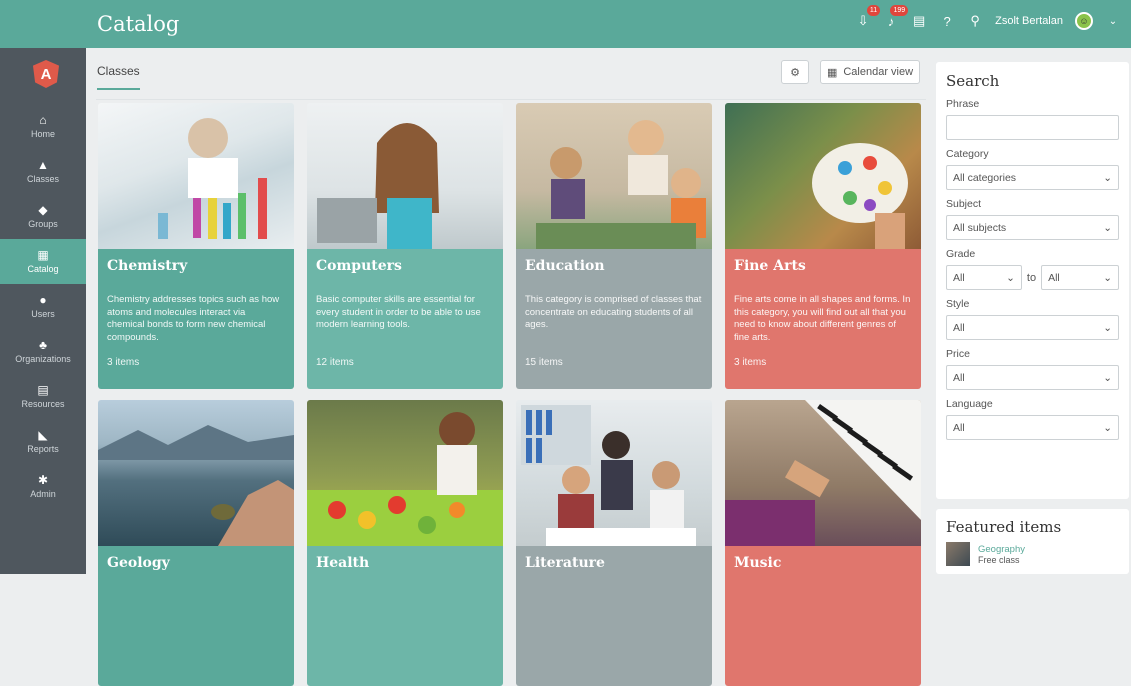 The image size is (1131, 686). Describe the element at coordinates (43, 216) in the screenshot. I see `sidebar-item-groups: ◆ Groups` at that location.